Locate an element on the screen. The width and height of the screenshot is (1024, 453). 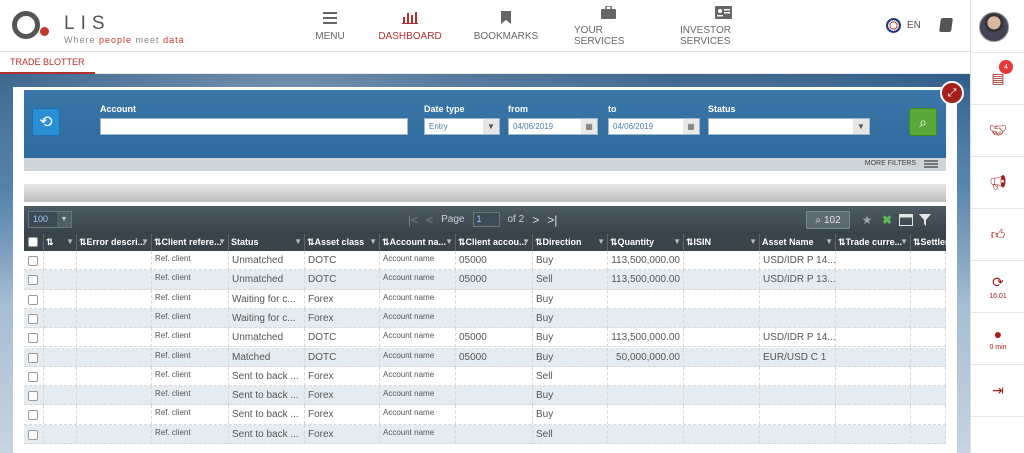
select-all-checkbox is located at coordinates (33, 242).